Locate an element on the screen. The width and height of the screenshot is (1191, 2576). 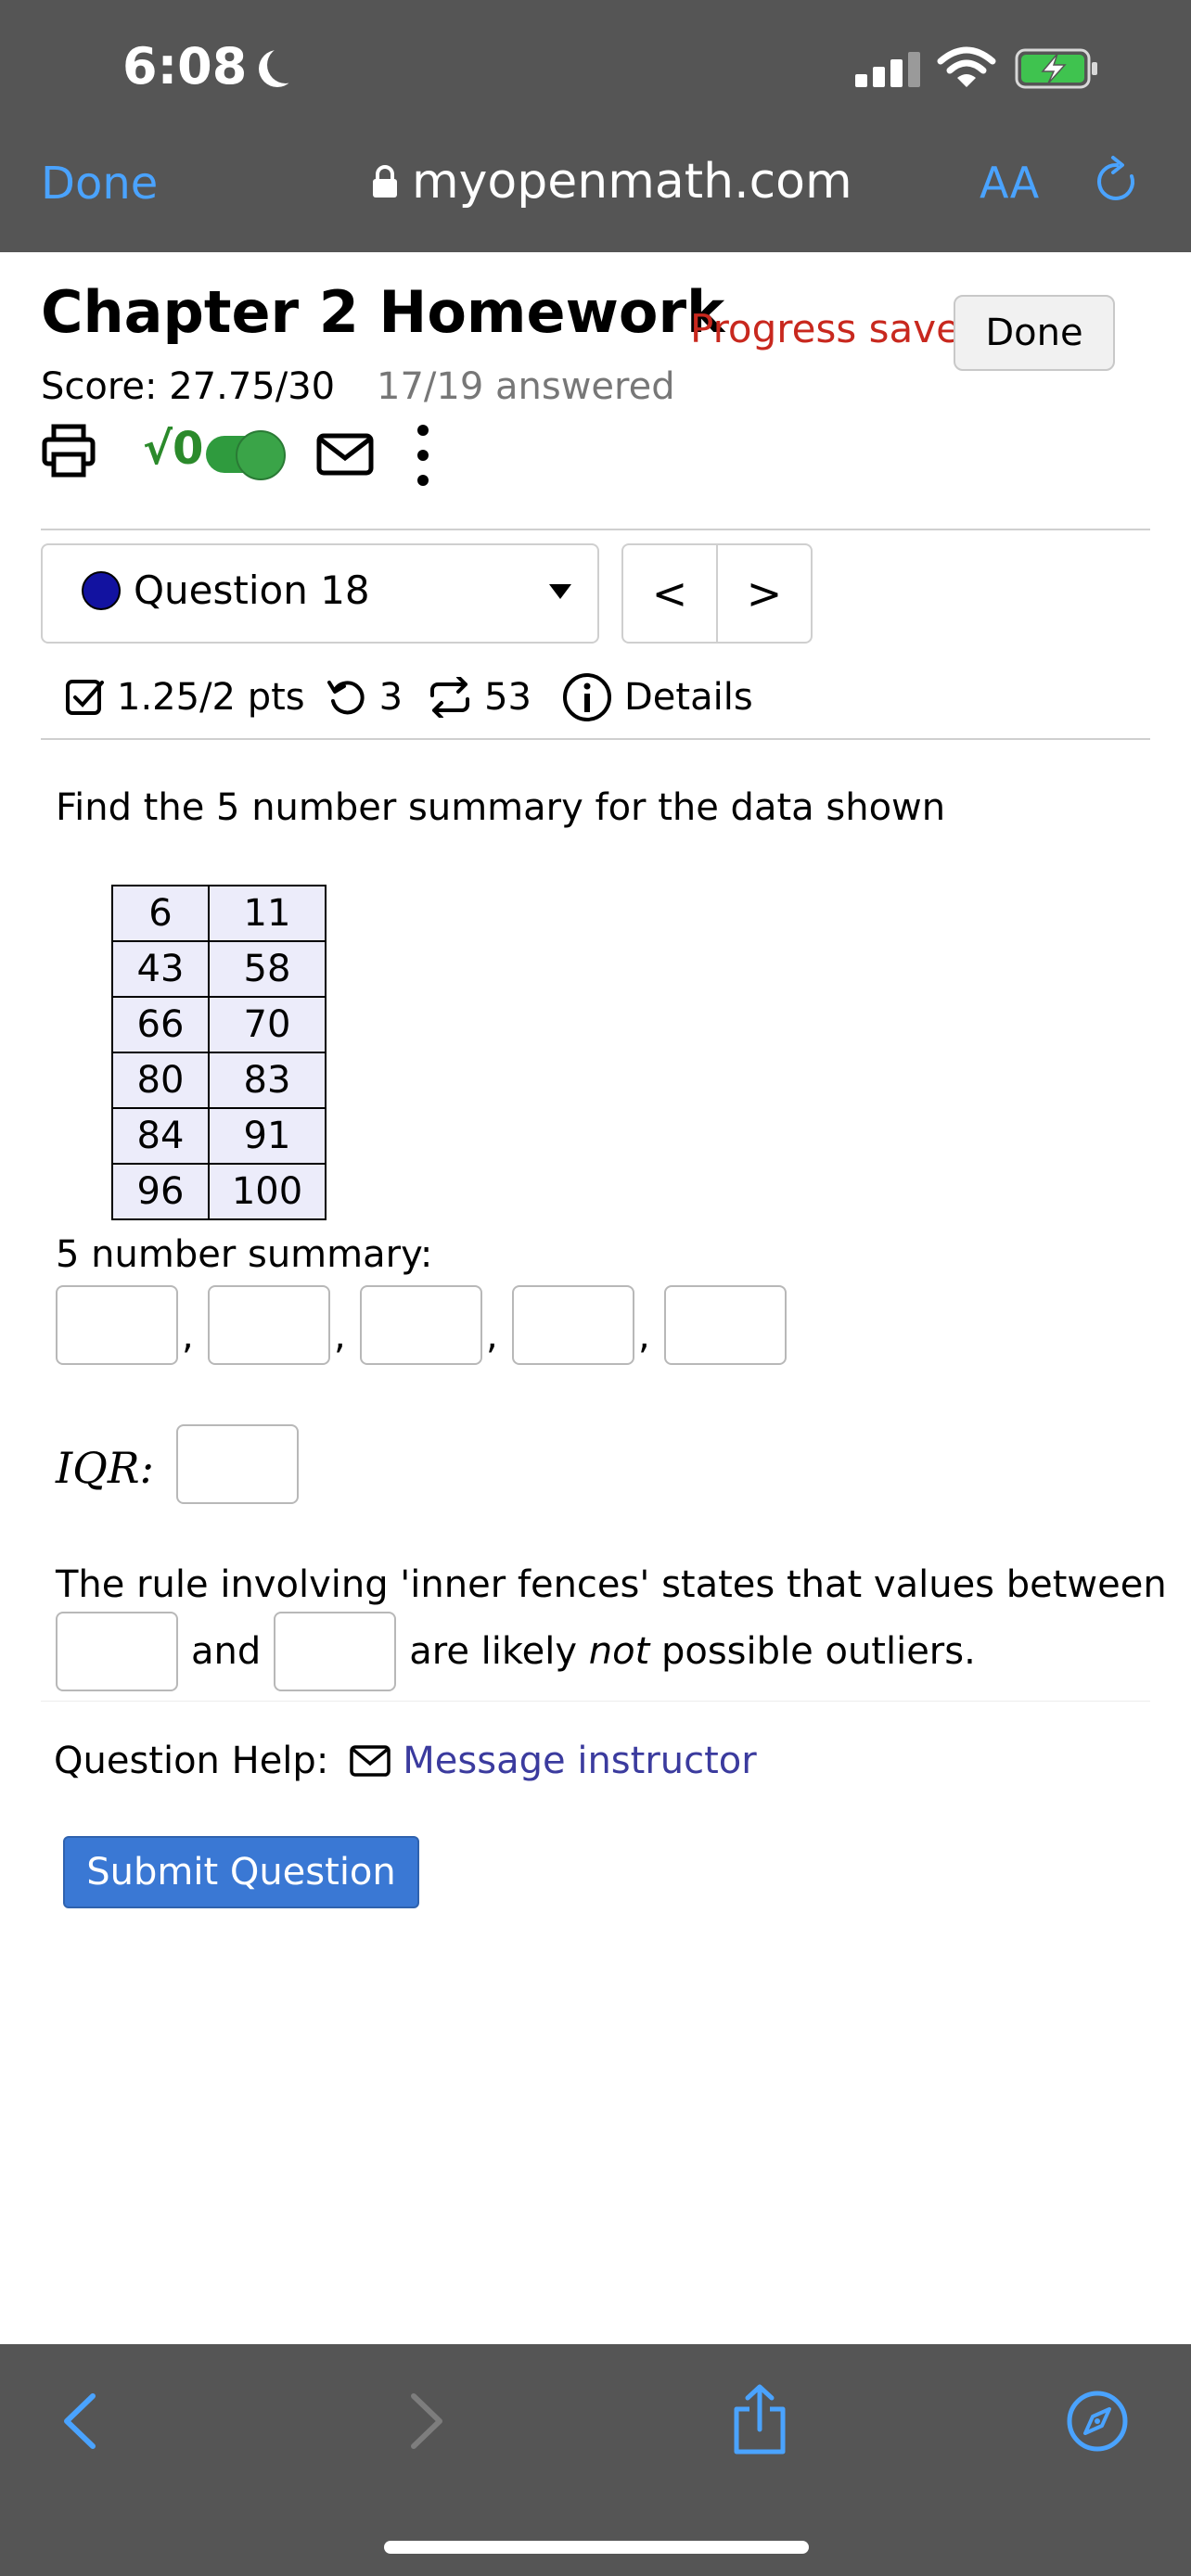
rule-end-pre: are likely is located at coordinates (499, 1652).